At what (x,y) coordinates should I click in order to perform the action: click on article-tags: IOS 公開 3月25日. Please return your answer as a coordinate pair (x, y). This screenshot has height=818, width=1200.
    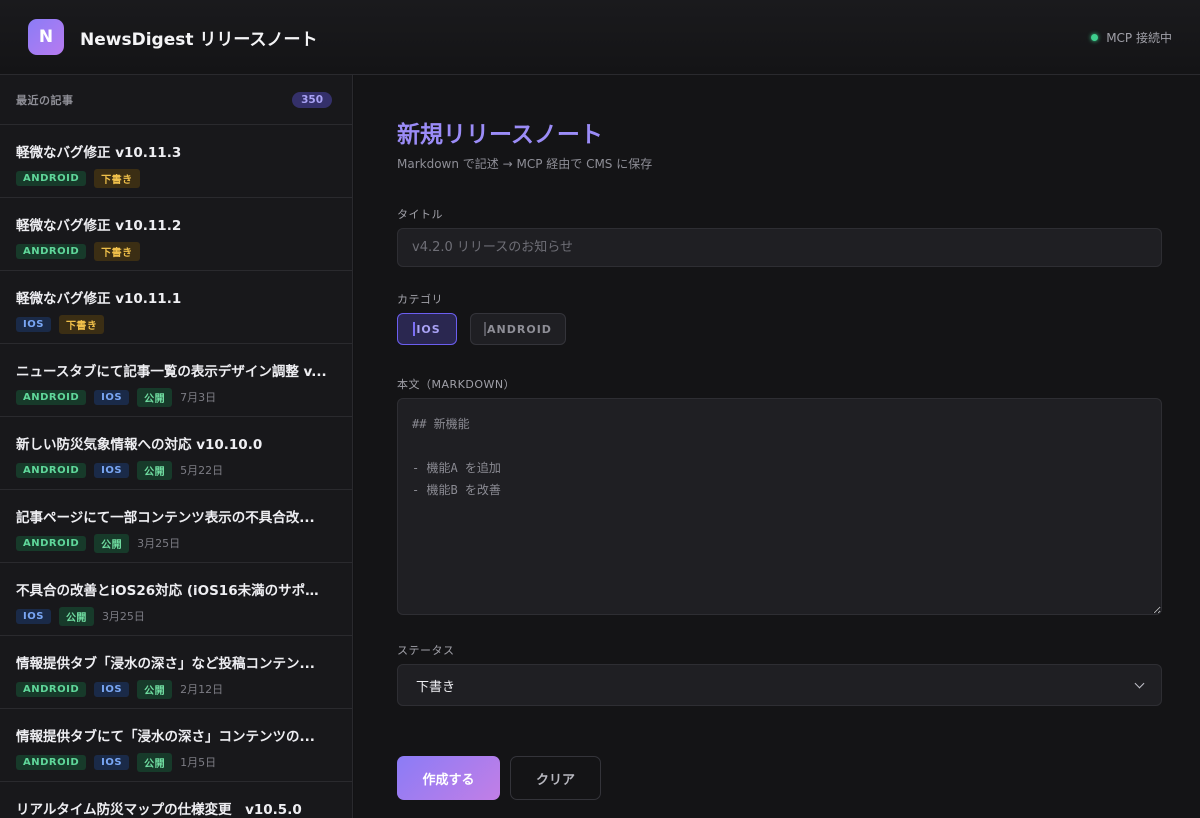
    Looking at the image, I should click on (176, 616).